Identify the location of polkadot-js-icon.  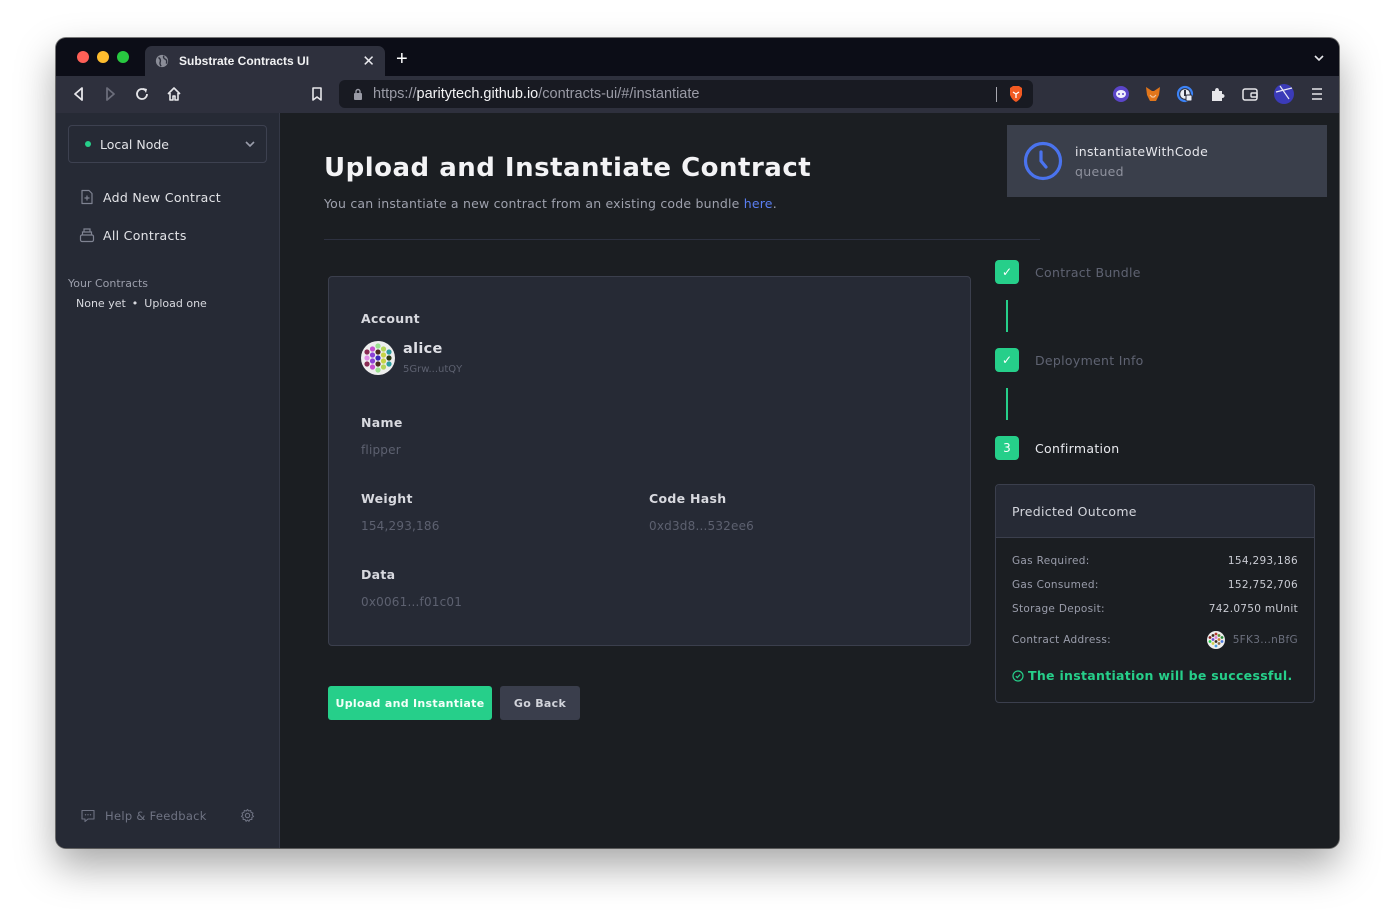
(1121, 94).